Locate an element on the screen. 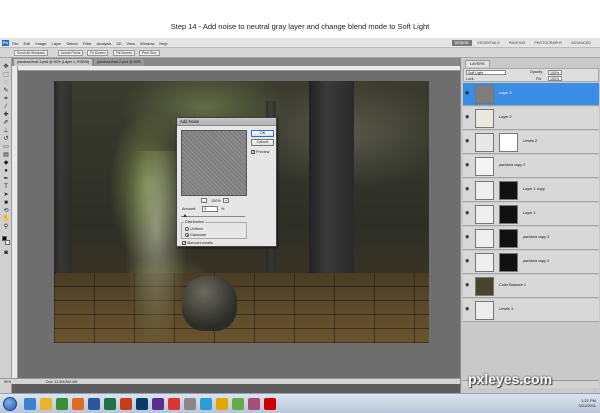 Image resolution: width=600 pixels, height=413 pixels. crop-tool-icon: ⌗ is located at coordinates (6, 99).